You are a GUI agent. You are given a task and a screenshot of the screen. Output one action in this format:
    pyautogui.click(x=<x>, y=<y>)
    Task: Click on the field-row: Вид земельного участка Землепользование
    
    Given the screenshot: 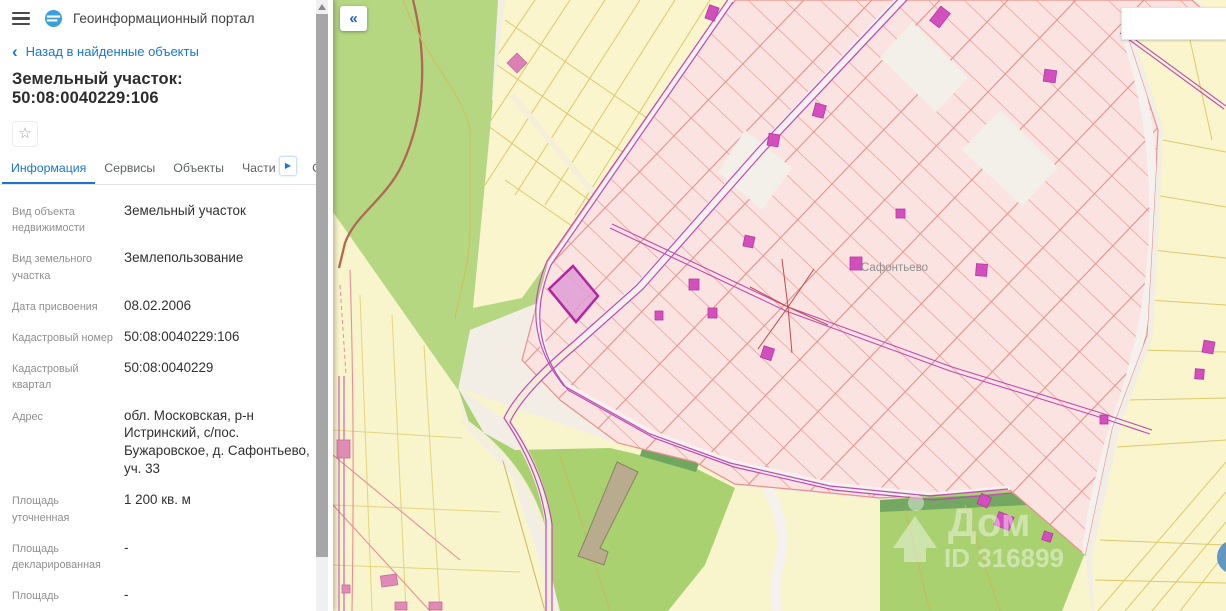 What is the action you would take?
    pyautogui.click(x=161, y=266)
    